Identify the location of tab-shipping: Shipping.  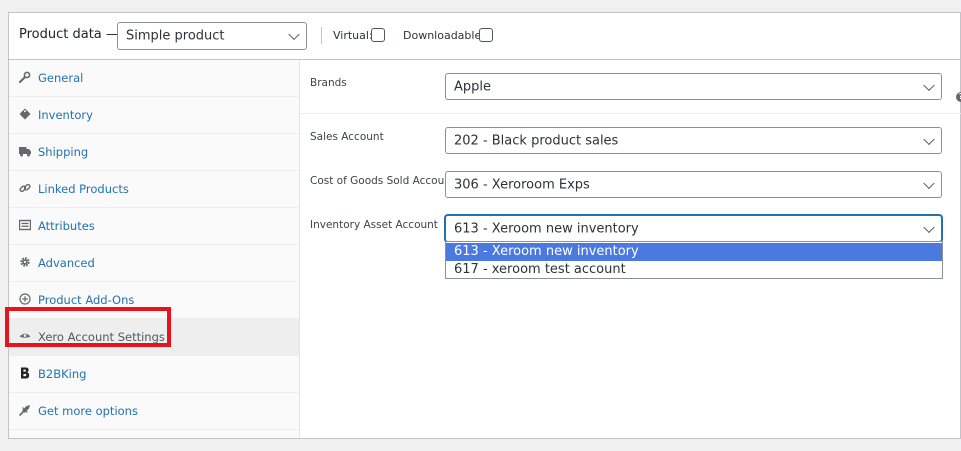
(154, 152).